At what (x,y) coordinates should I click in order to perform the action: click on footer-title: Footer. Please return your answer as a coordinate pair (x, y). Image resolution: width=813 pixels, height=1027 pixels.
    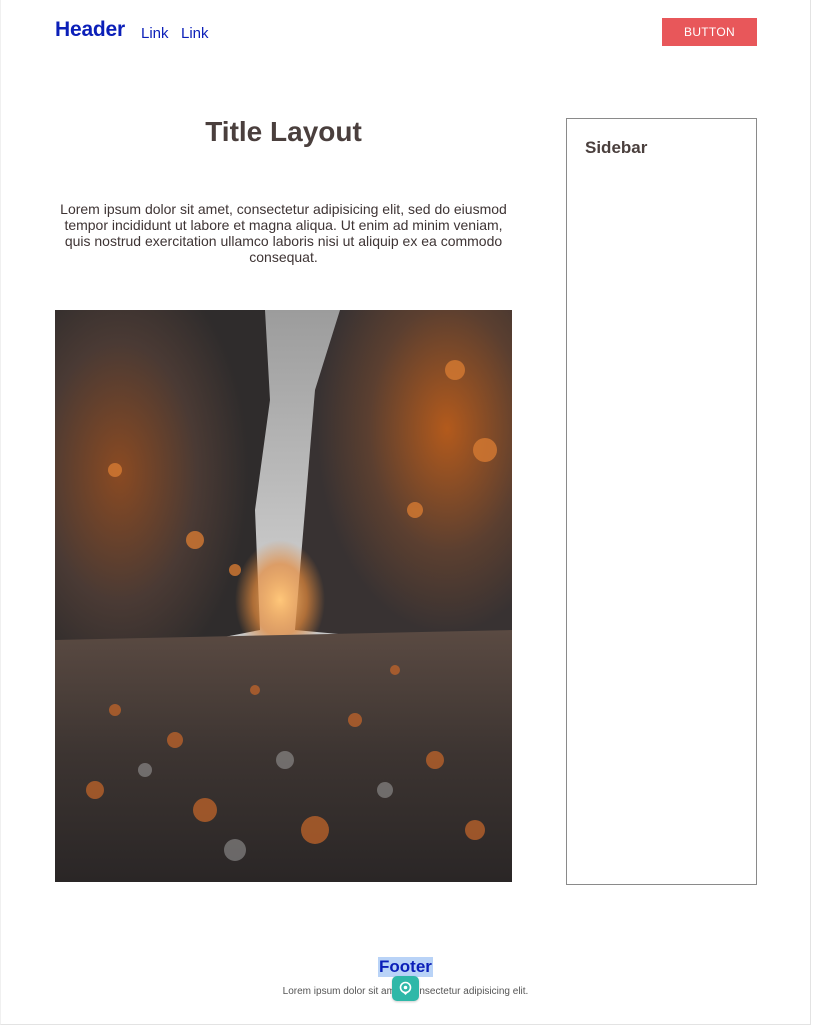
    Looking at the image, I should click on (405, 967).